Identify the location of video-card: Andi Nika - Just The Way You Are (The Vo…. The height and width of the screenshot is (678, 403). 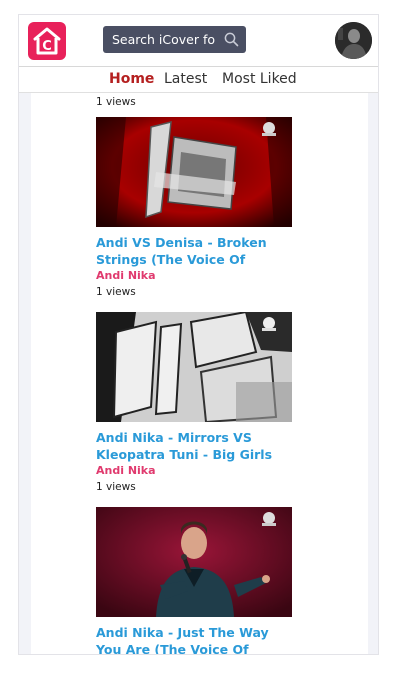
(196, 581).